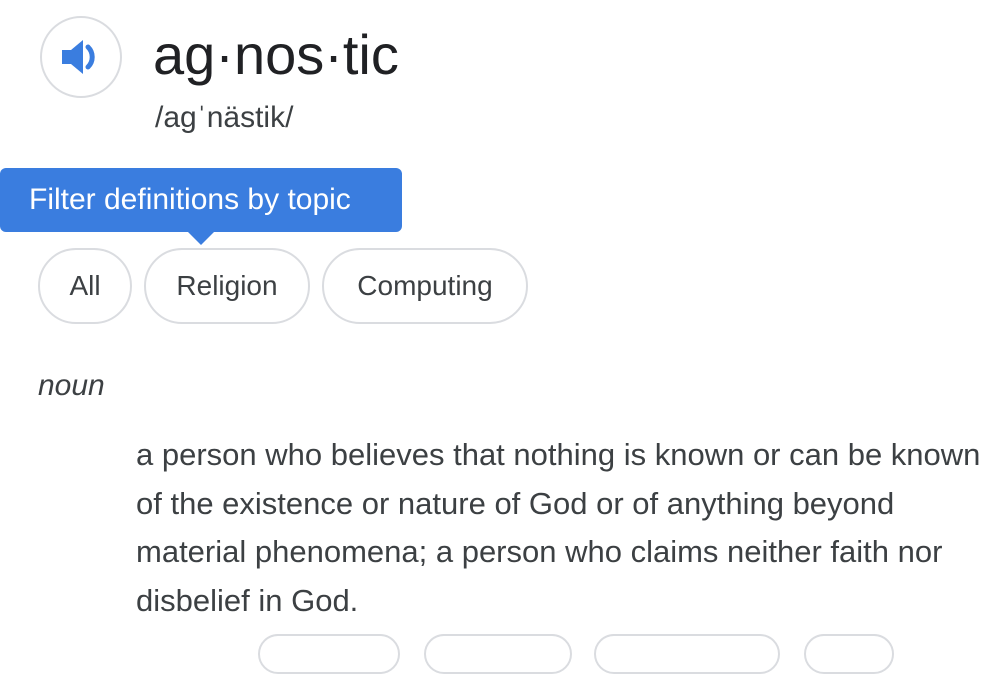 The width and height of the screenshot is (1000, 674). I want to click on phonetic-spelling: /agˈnästik/, so click(224, 117).